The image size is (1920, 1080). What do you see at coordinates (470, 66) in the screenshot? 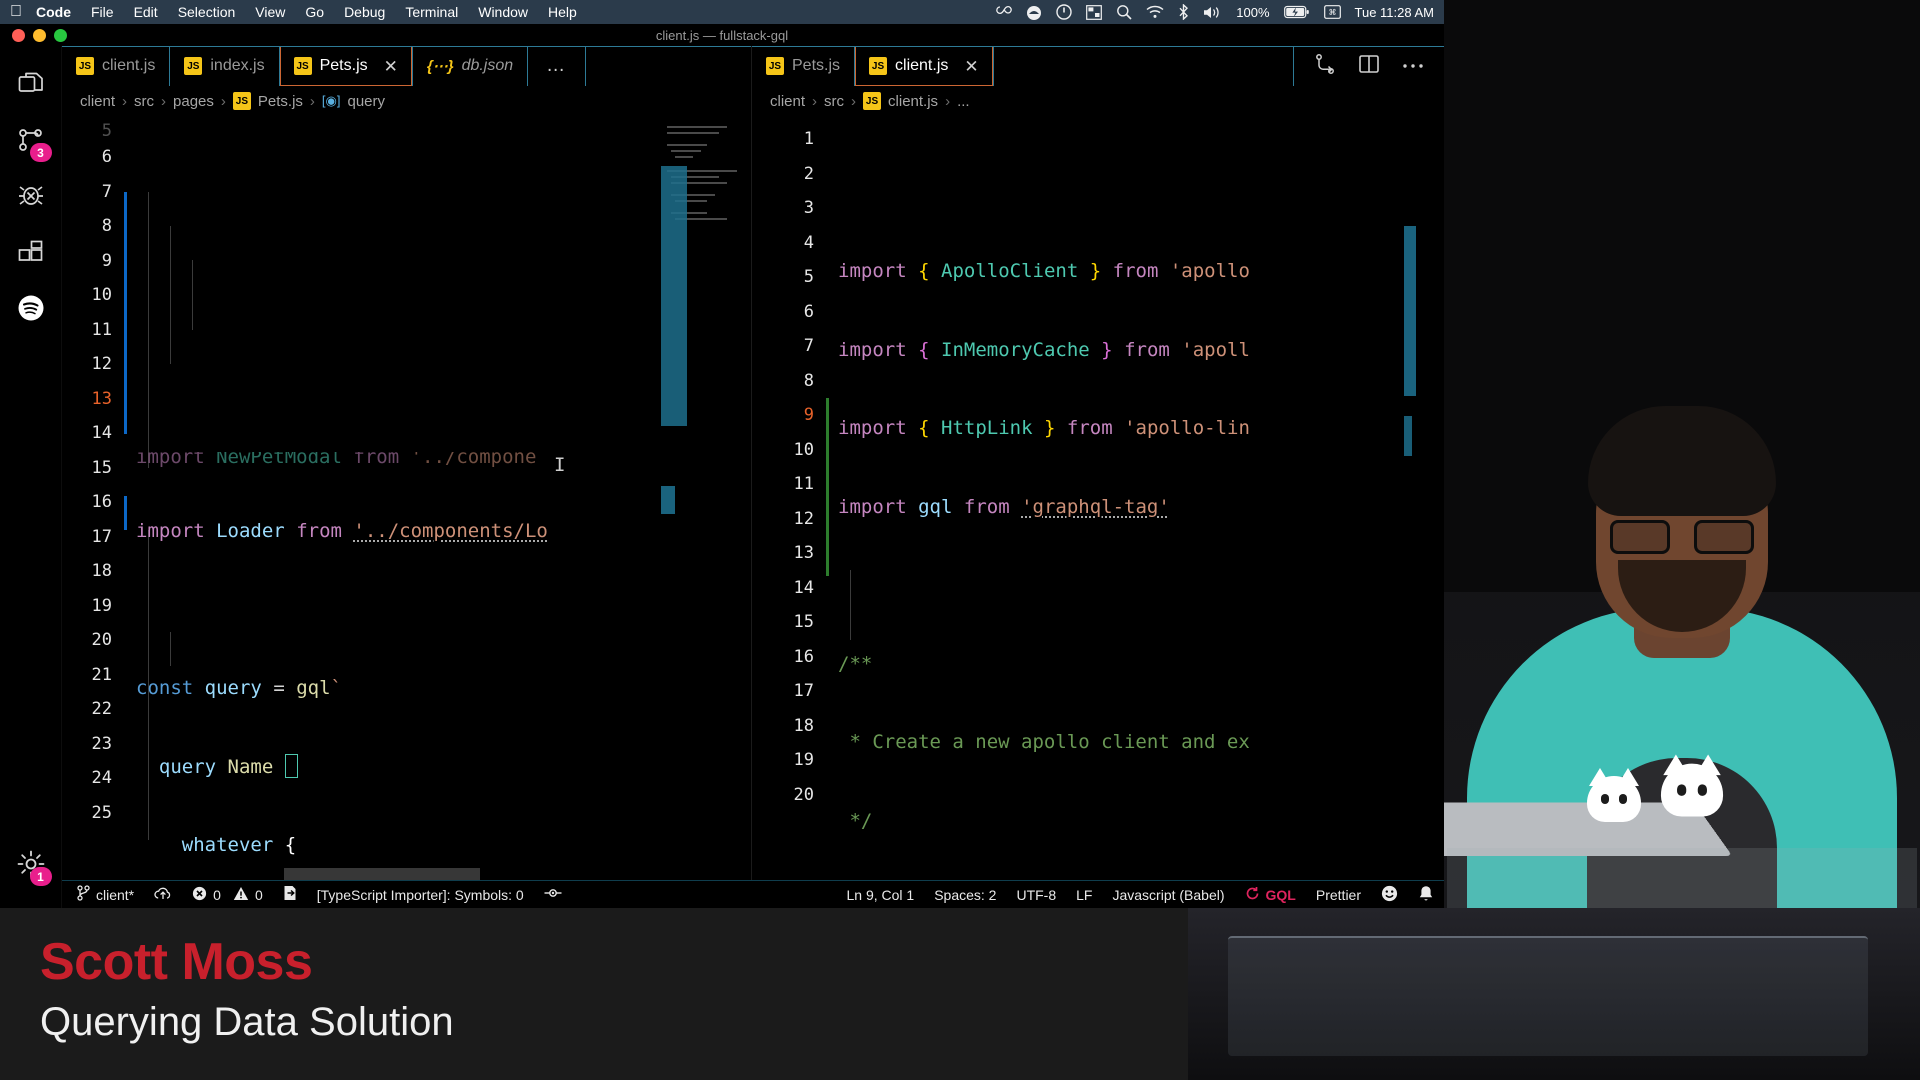
I see `tab-db-json: {⋯} db.json` at bounding box center [470, 66].